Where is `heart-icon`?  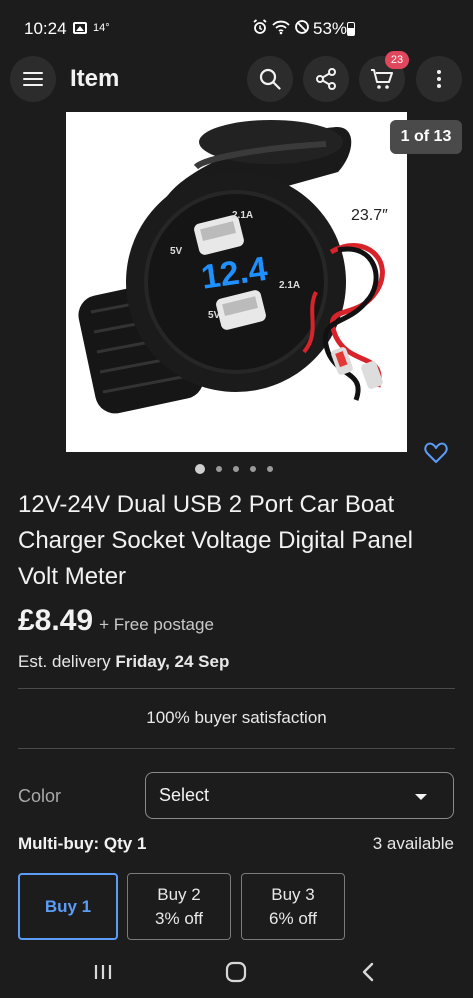 heart-icon is located at coordinates (436, 452).